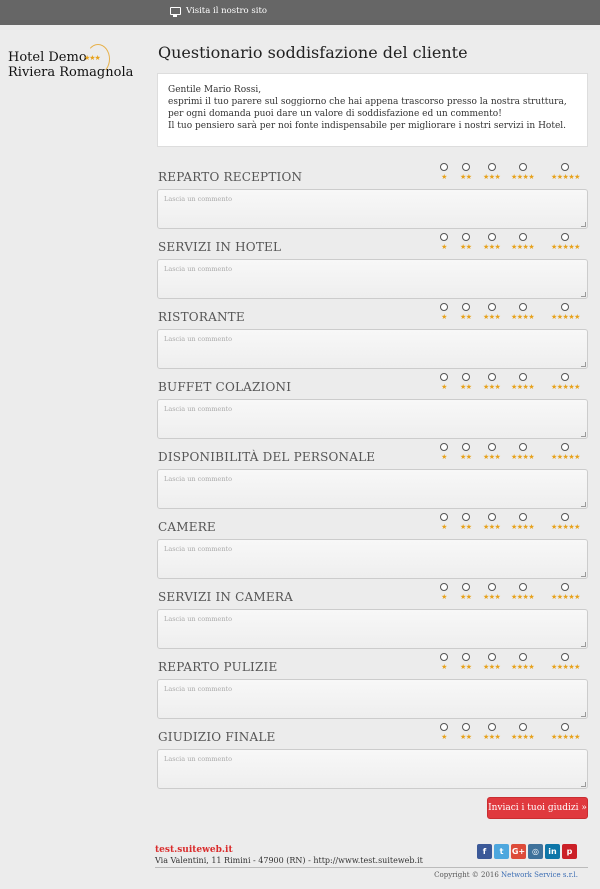  What do you see at coordinates (194, 850) in the screenshot?
I see `footer-brand: test.suiteweb.it` at bounding box center [194, 850].